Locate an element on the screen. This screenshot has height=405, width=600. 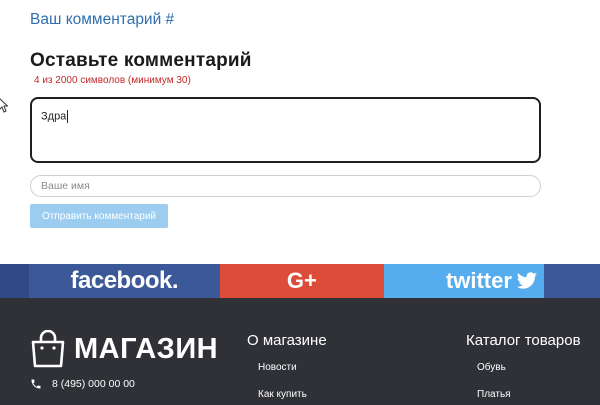
footer-phone: 8 (495) 000 00 00 is located at coordinates (82, 384).